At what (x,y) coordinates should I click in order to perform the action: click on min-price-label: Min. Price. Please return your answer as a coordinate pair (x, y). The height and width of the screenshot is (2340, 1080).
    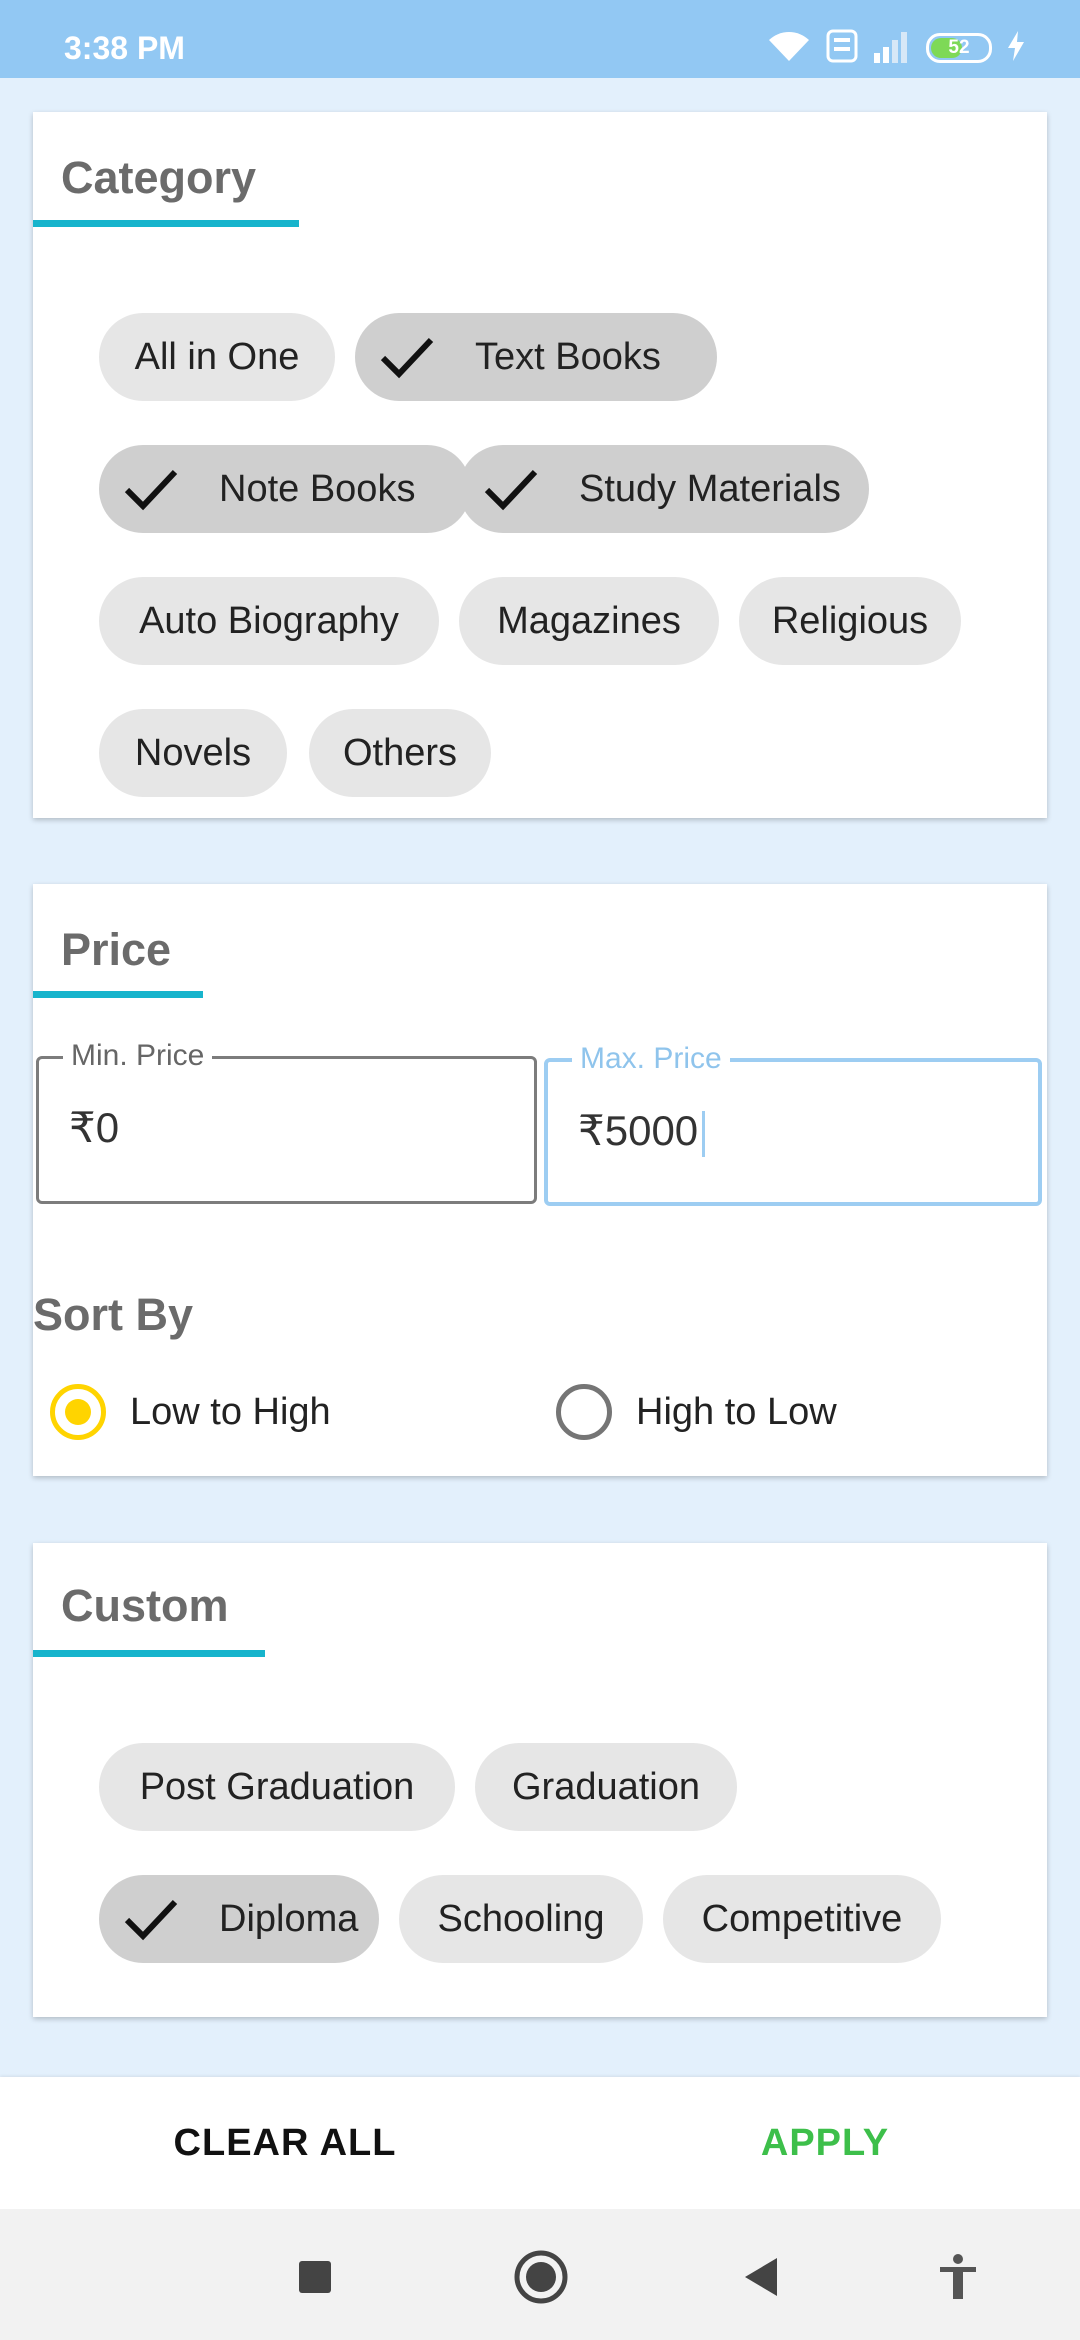
    Looking at the image, I should click on (138, 1056).